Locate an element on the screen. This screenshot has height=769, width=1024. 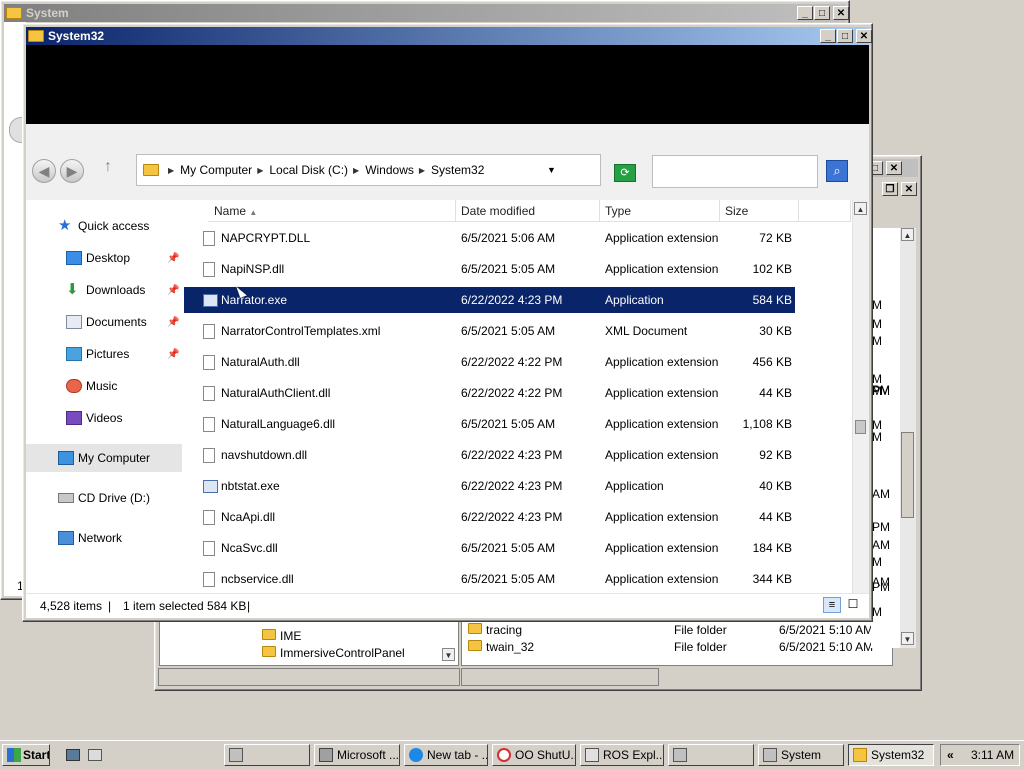
taskbar-button-blank is located at coordinates (267, 755).